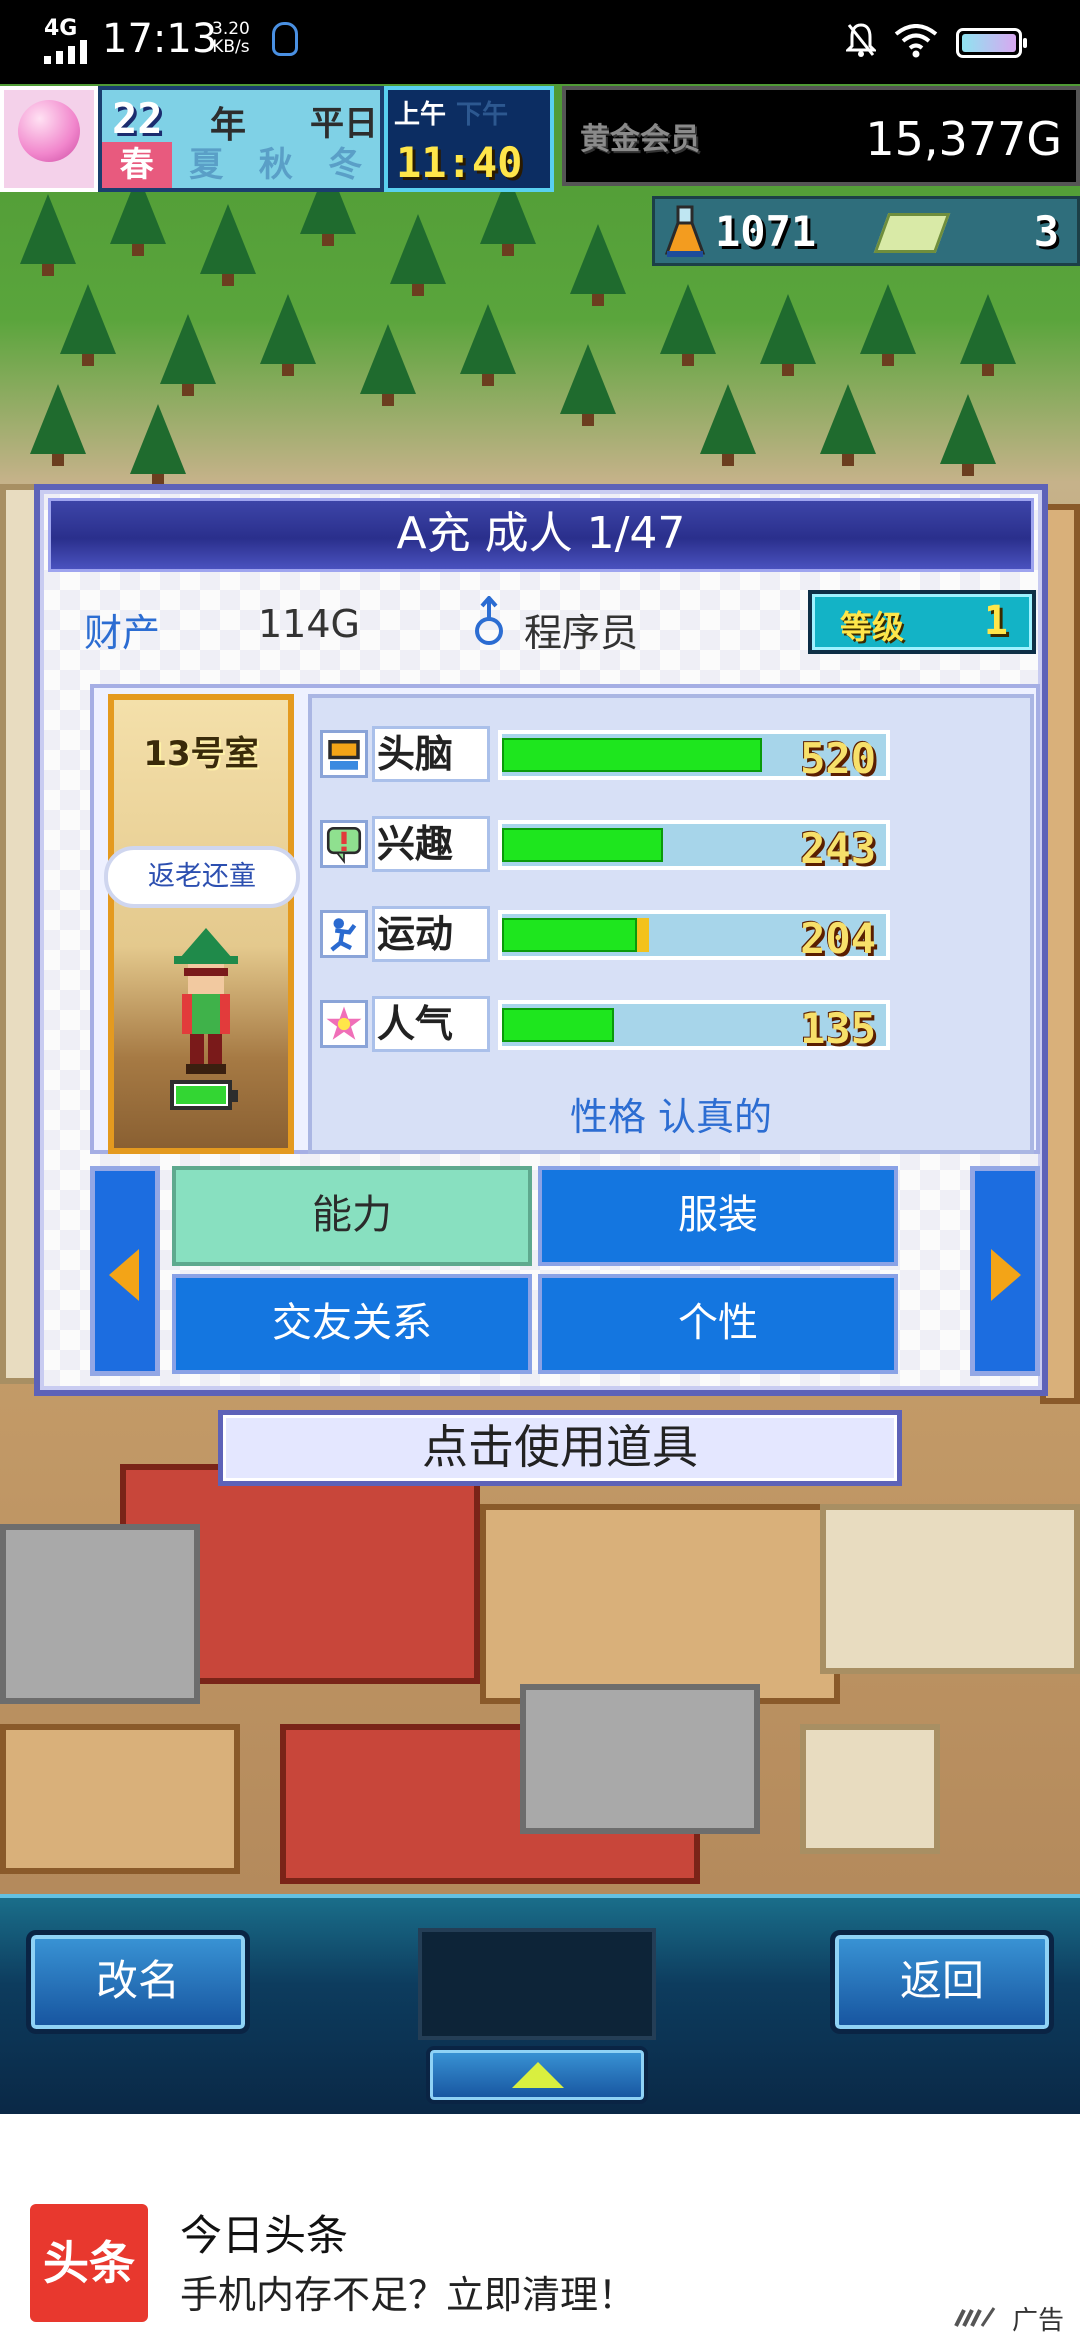 The width and height of the screenshot is (1080, 2340). What do you see at coordinates (408, 2291) in the screenshot?
I see `ad-description: 手机内存不足？立即清理！` at bounding box center [408, 2291].